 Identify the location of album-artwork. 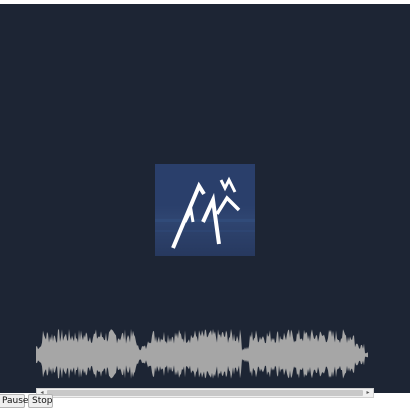
(205, 210).